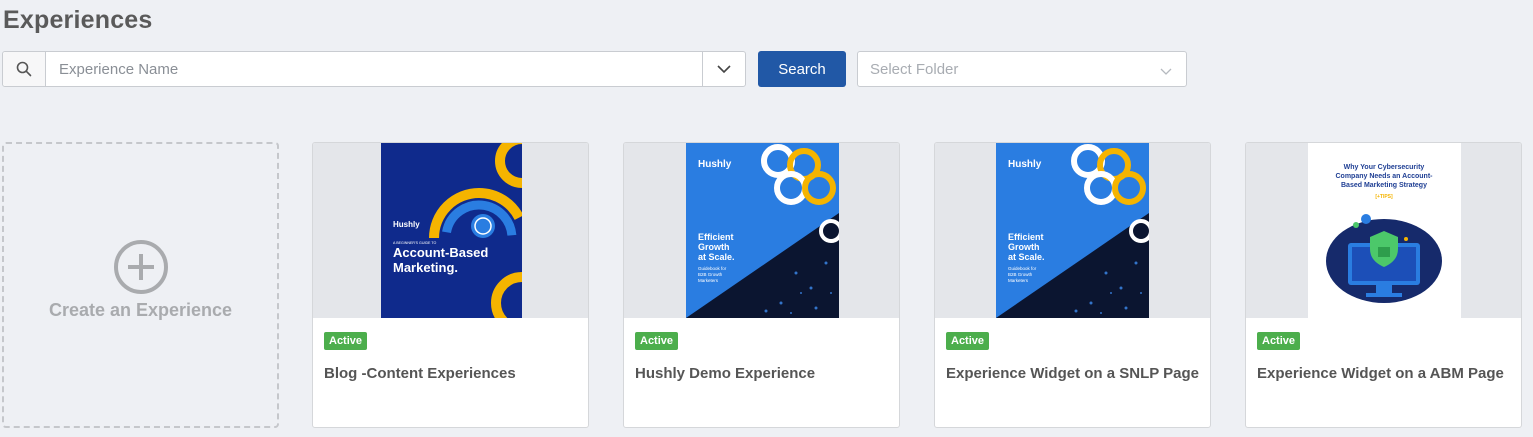 Image resolution: width=1533 pixels, height=437 pixels. Describe the element at coordinates (1384, 167) in the screenshot. I see `thumb-headline: Why Your Cybersecurity` at that location.